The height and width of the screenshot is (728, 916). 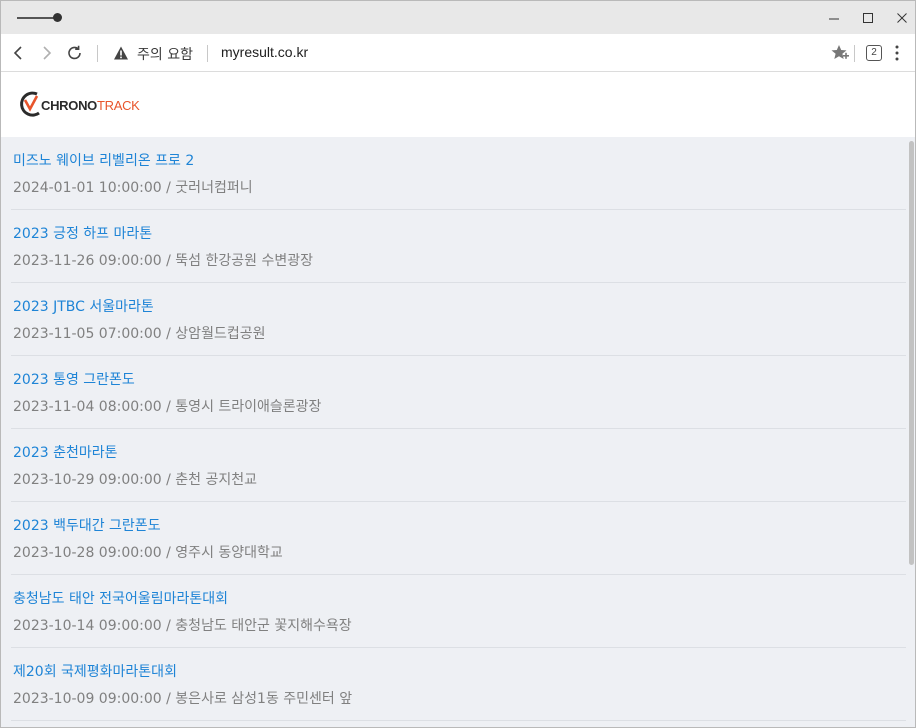 I want to click on event-date-location: 2024-01-01 10:00:00 / 굿러너컴퍼니, so click(x=133, y=188).